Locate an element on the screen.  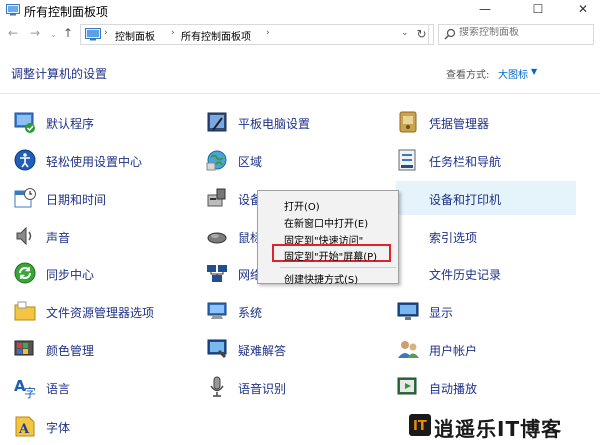
item-label: 轻松使用设置中心 is located at coordinates (94, 162).